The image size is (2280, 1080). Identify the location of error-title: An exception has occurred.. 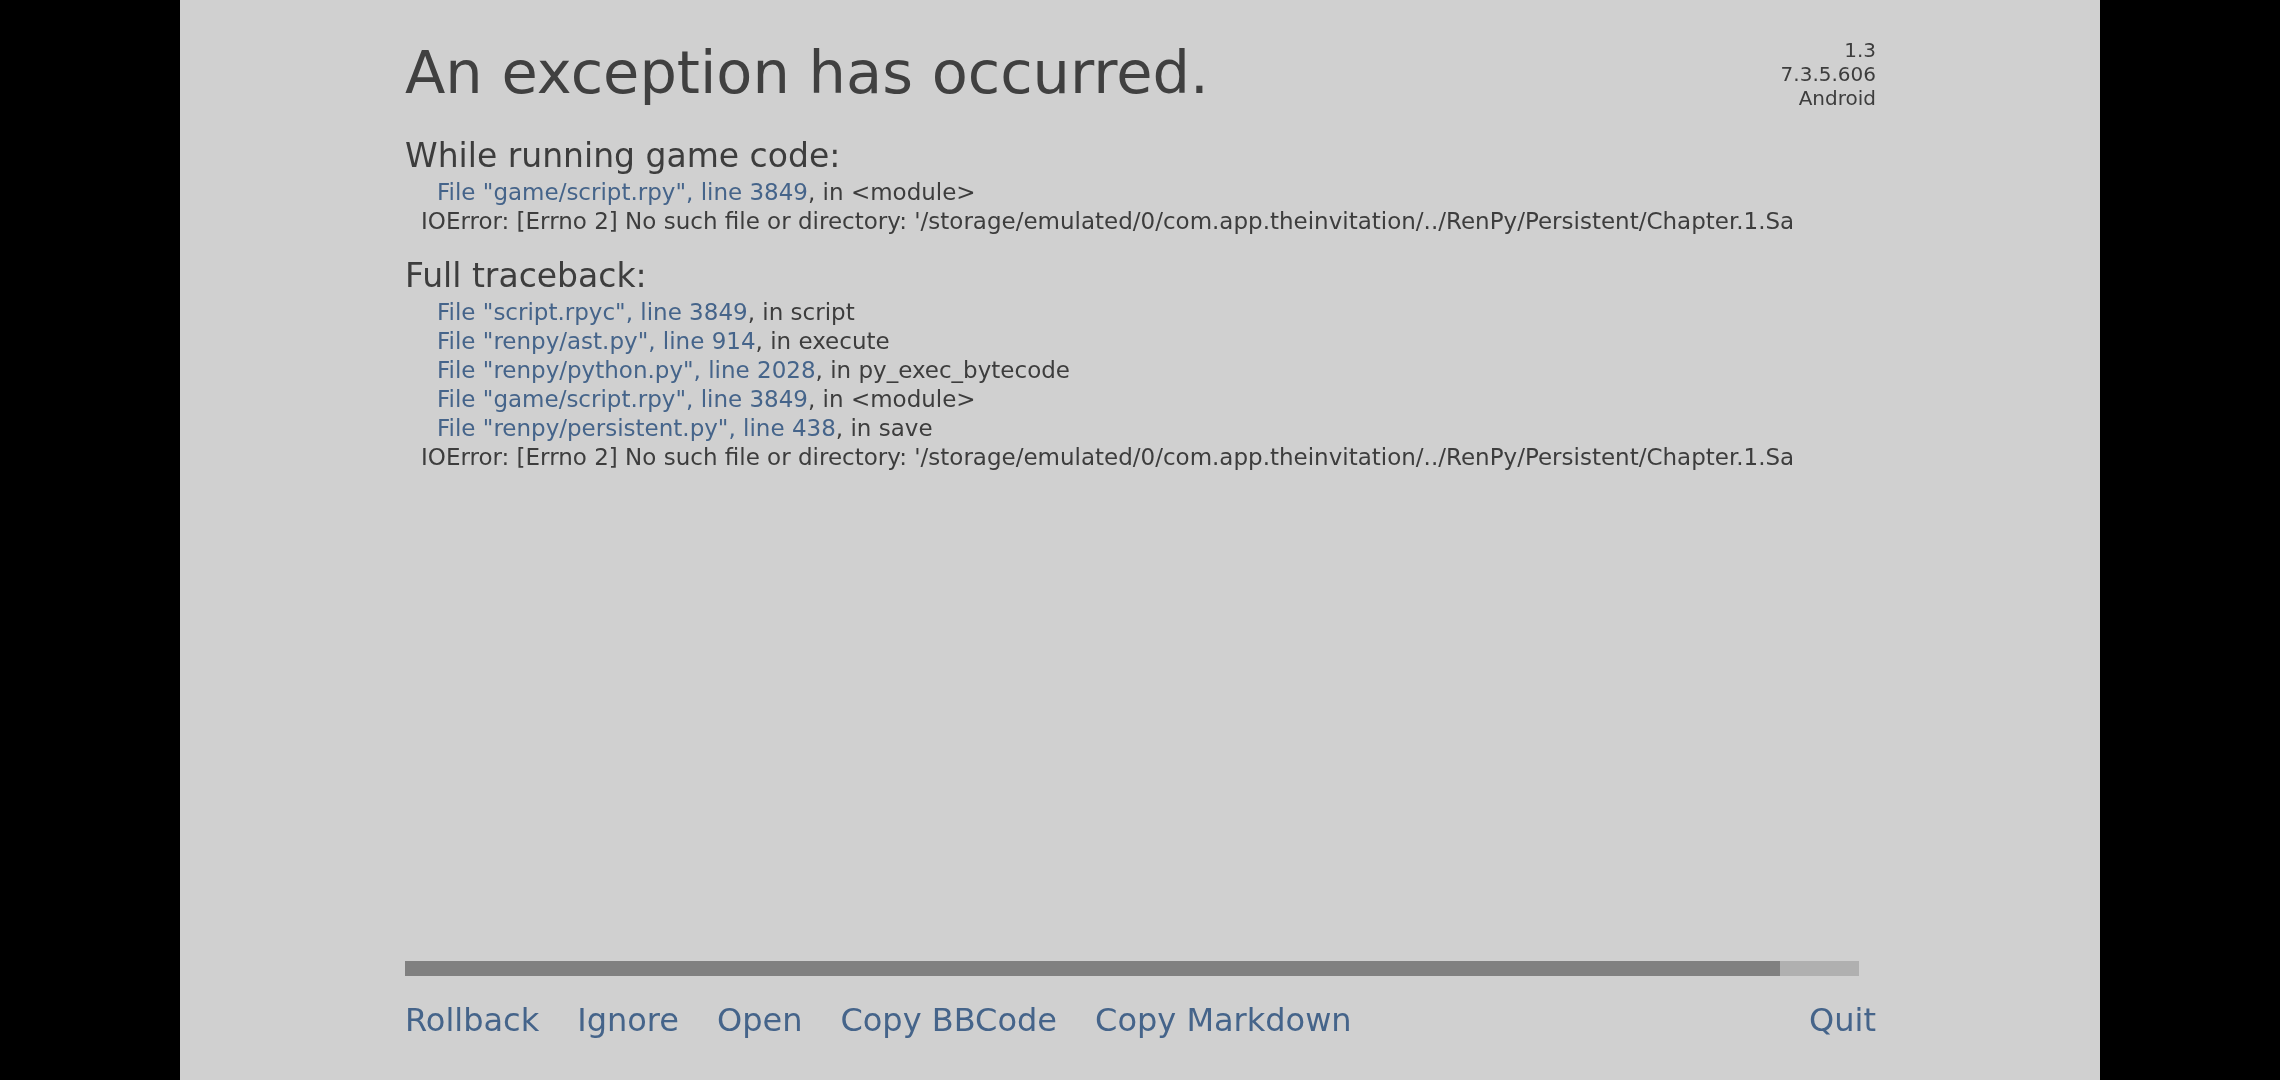
(807, 73).